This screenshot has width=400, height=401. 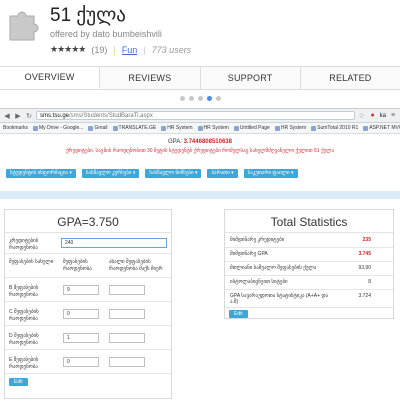 I want to click on puzzle-piece-icon, so click(x=24, y=26).